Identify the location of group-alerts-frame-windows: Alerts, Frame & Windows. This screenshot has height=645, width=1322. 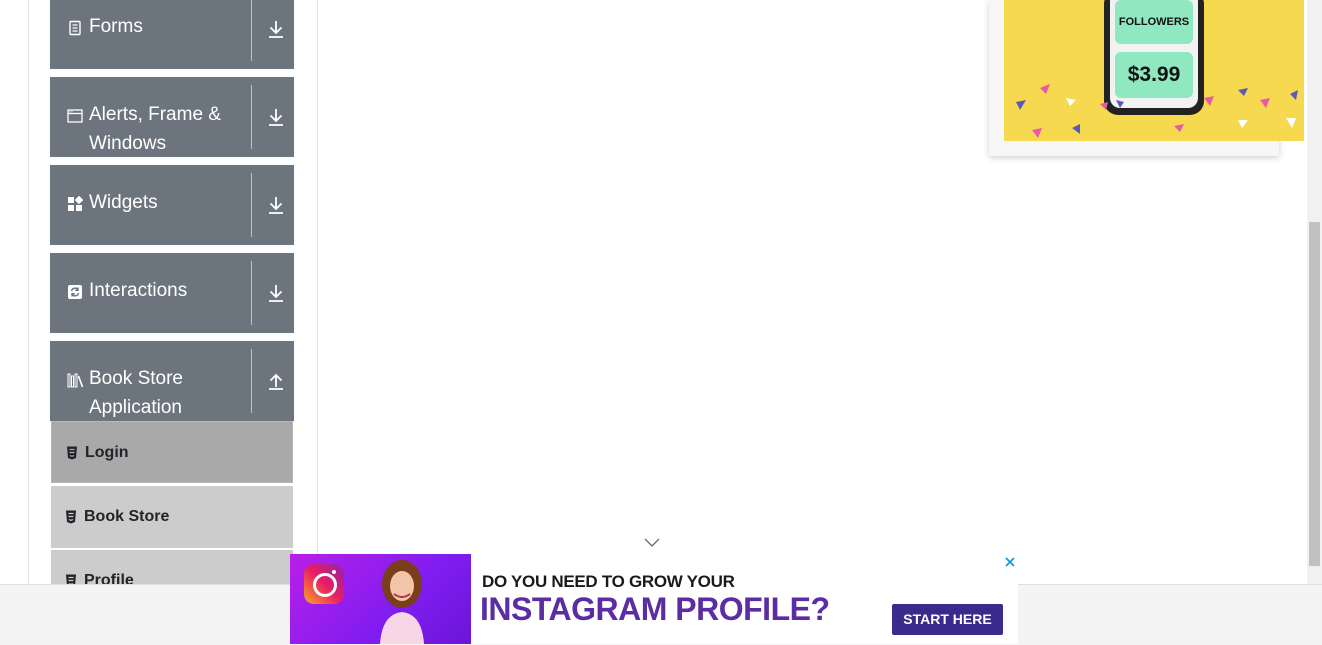
(172, 117).